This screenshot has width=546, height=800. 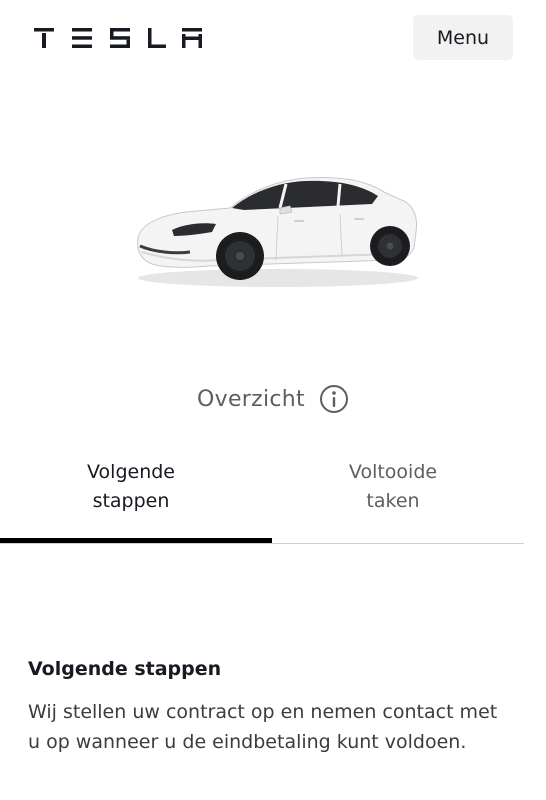 I want to click on active-tab-indicator, so click(x=136, y=540).